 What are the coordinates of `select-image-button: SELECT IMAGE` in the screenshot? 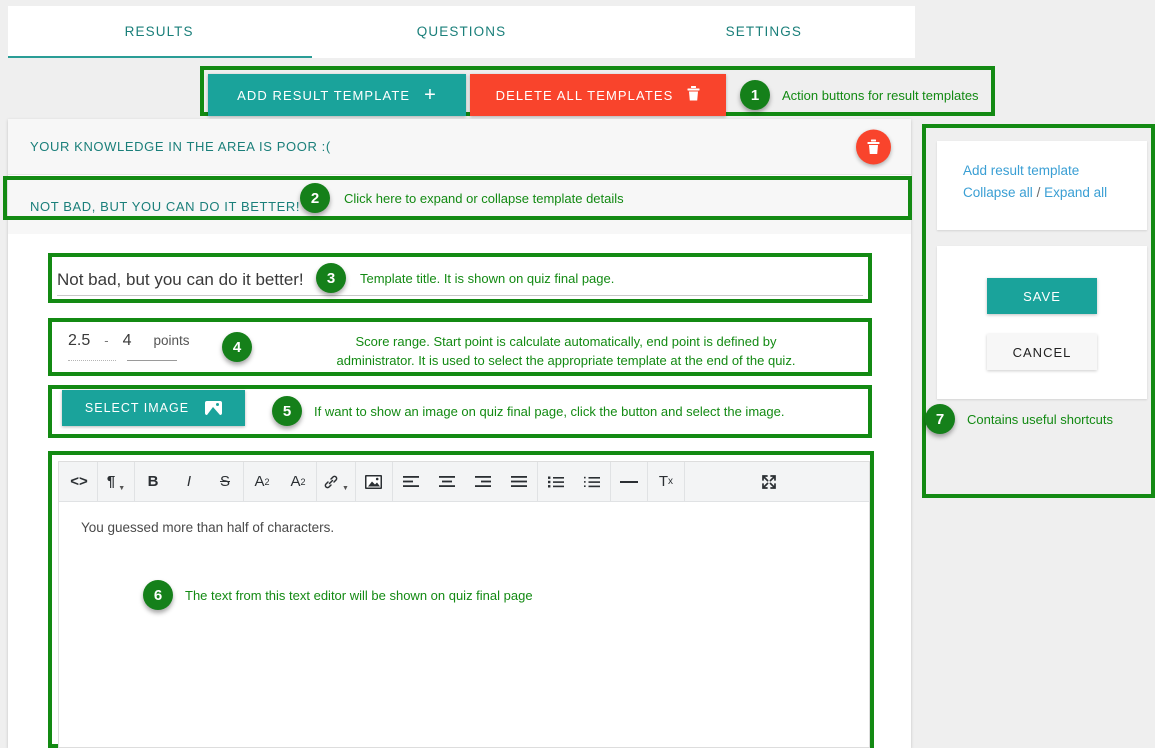 It's located at (153, 408).